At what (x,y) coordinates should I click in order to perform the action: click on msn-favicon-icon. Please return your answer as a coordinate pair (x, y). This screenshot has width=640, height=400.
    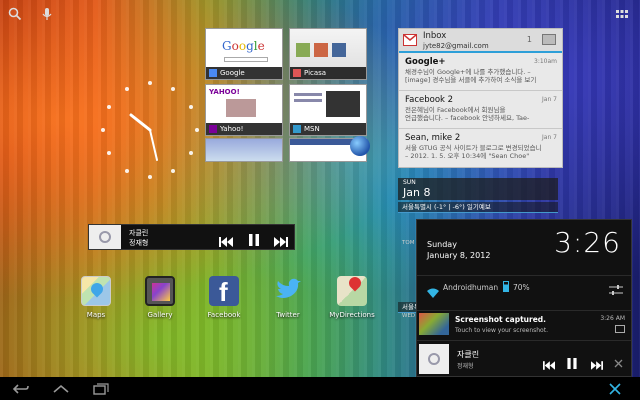
    Looking at the image, I should click on (297, 129).